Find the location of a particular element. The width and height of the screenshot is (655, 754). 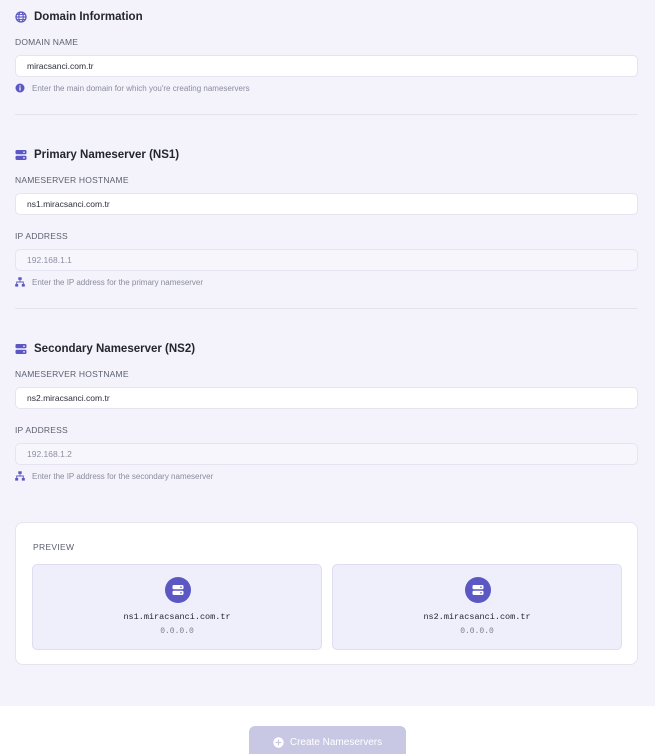

info-icon is located at coordinates (20, 88).